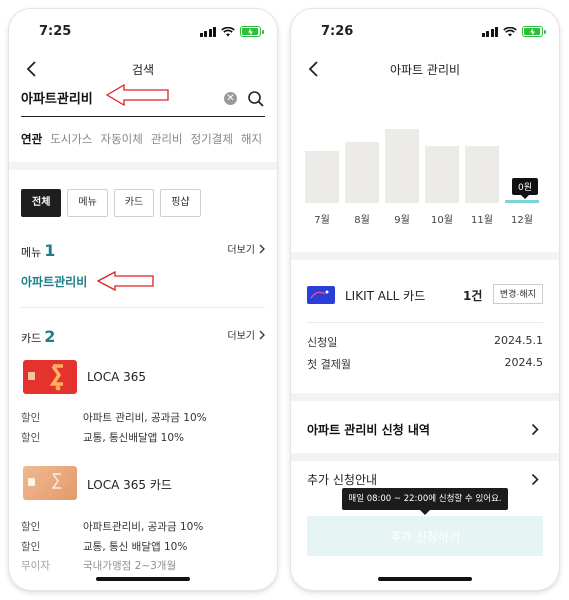  Describe the element at coordinates (321, 295) in the screenshot. I see `likit-card-thumbnail` at that location.